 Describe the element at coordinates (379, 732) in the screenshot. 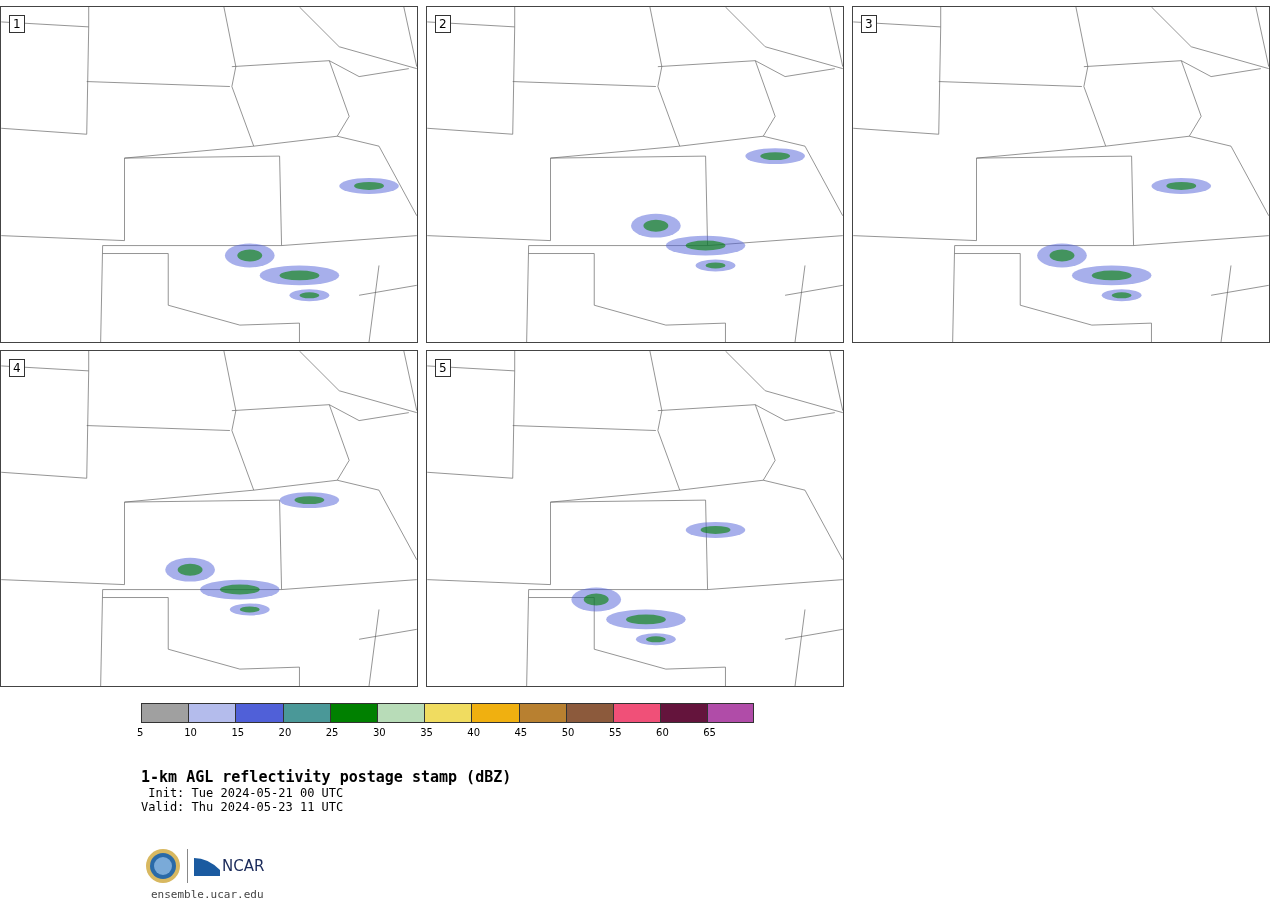

I see `tick-label: 30` at that location.